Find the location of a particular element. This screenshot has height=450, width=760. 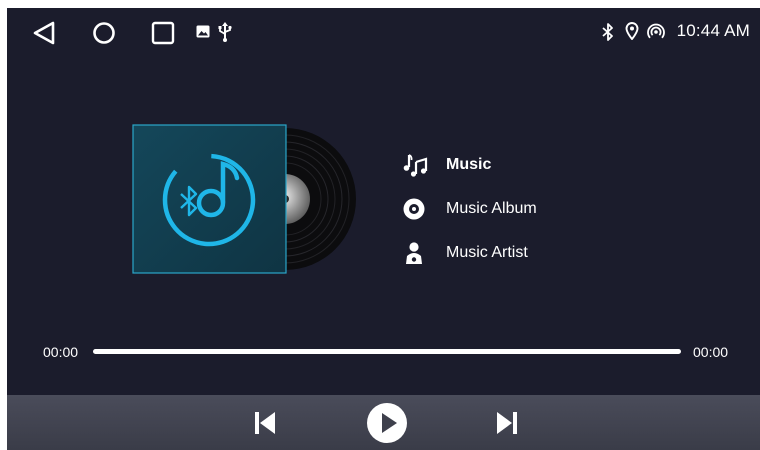

hotspot-icon is located at coordinates (656, 33).